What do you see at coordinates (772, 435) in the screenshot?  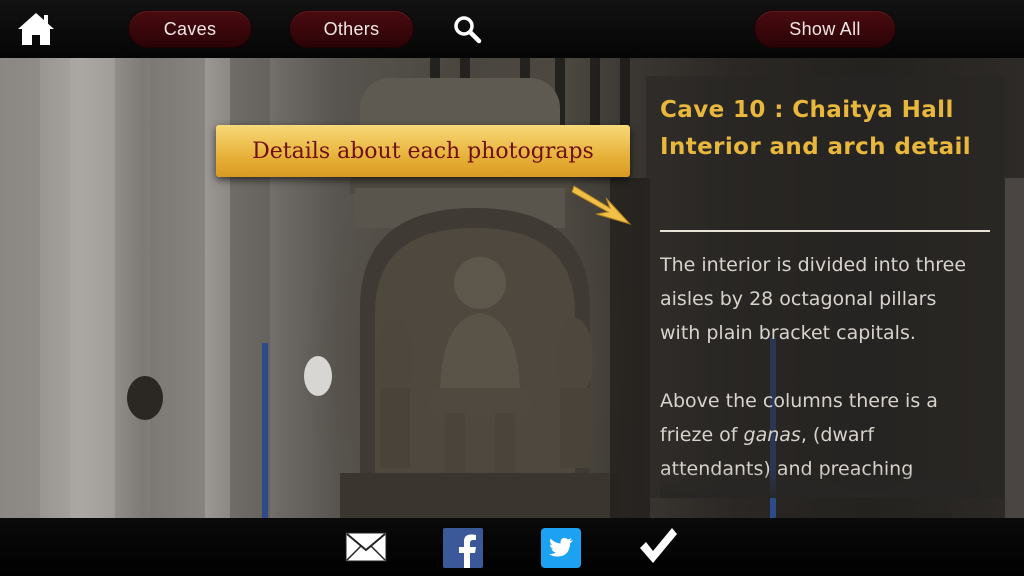 I see `emphasis-text: ganas` at bounding box center [772, 435].